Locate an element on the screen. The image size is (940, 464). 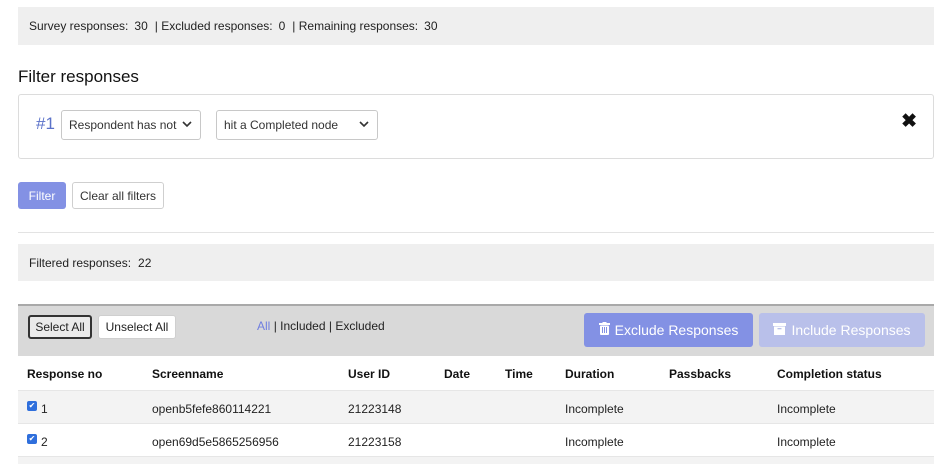
user-id: 21223148 is located at coordinates (375, 409).